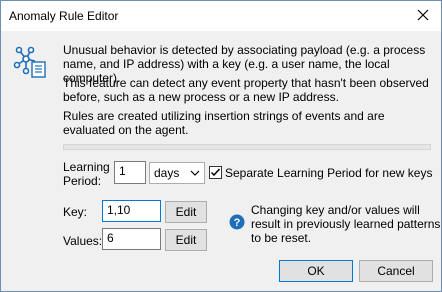 The height and width of the screenshot is (292, 442). I want to click on cancel-button: Cancel, so click(396, 271).